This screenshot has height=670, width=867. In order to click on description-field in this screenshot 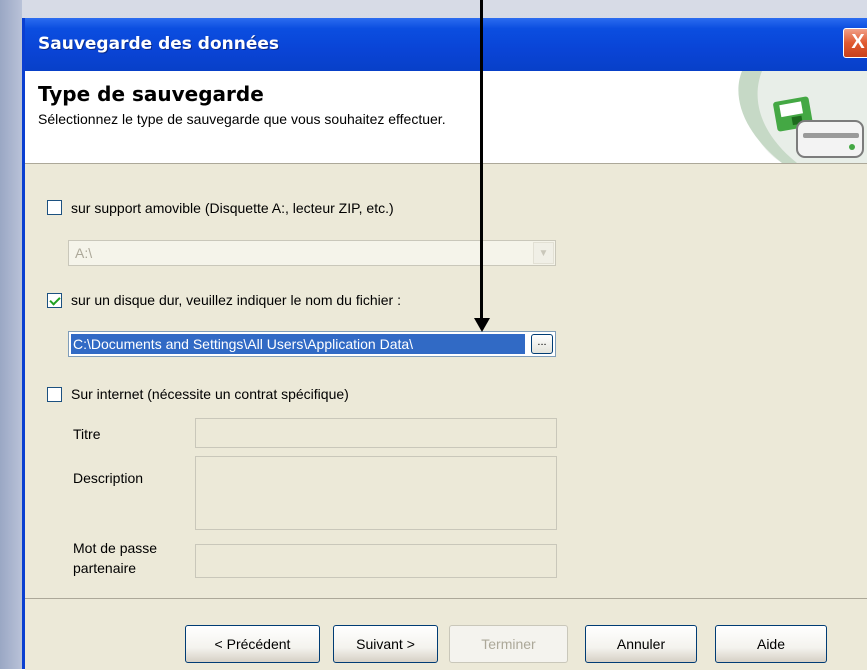, I will do `click(376, 493)`.